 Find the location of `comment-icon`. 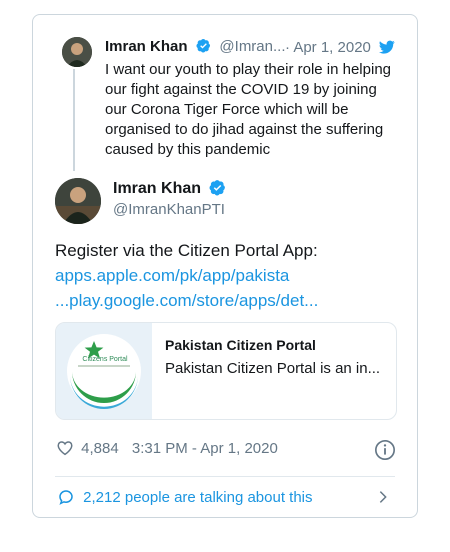

comment-icon is located at coordinates (66, 497).